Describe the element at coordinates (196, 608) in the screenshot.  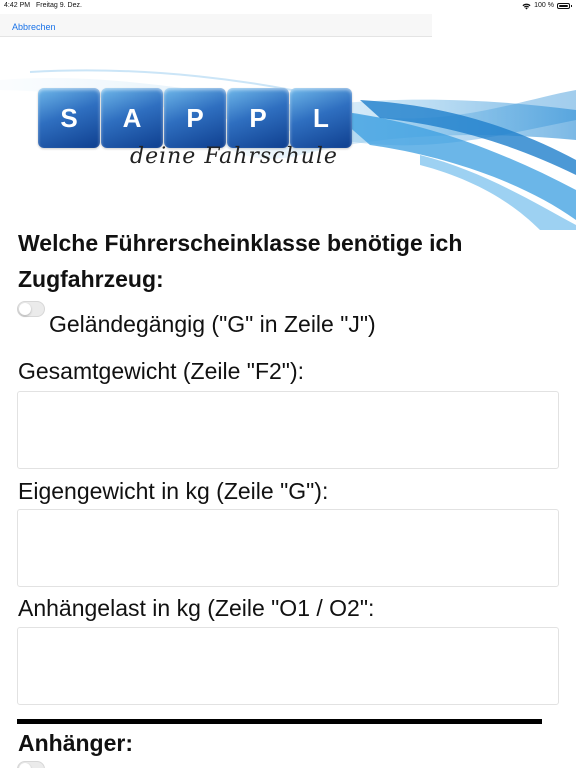
I see `towing-load-label: Anhängelast in kg (Zeile "O1 / O2":` at that location.